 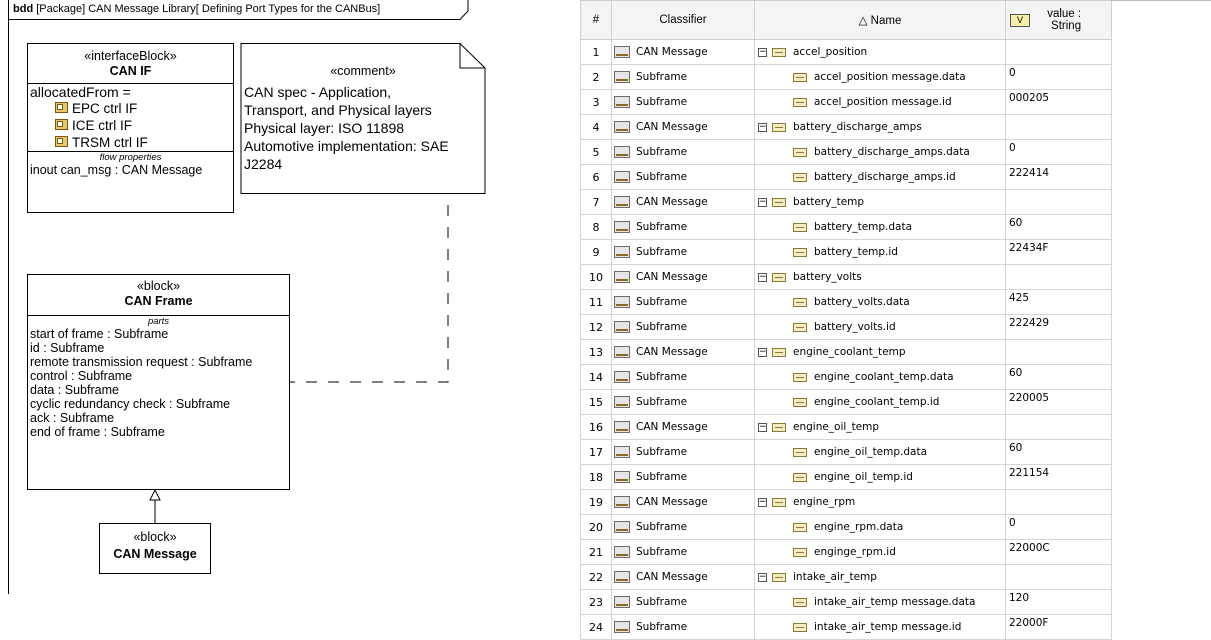 What do you see at coordinates (1058, 602) in the screenshot?
I see `row-value: 120` at bounding box center [1058, 602].